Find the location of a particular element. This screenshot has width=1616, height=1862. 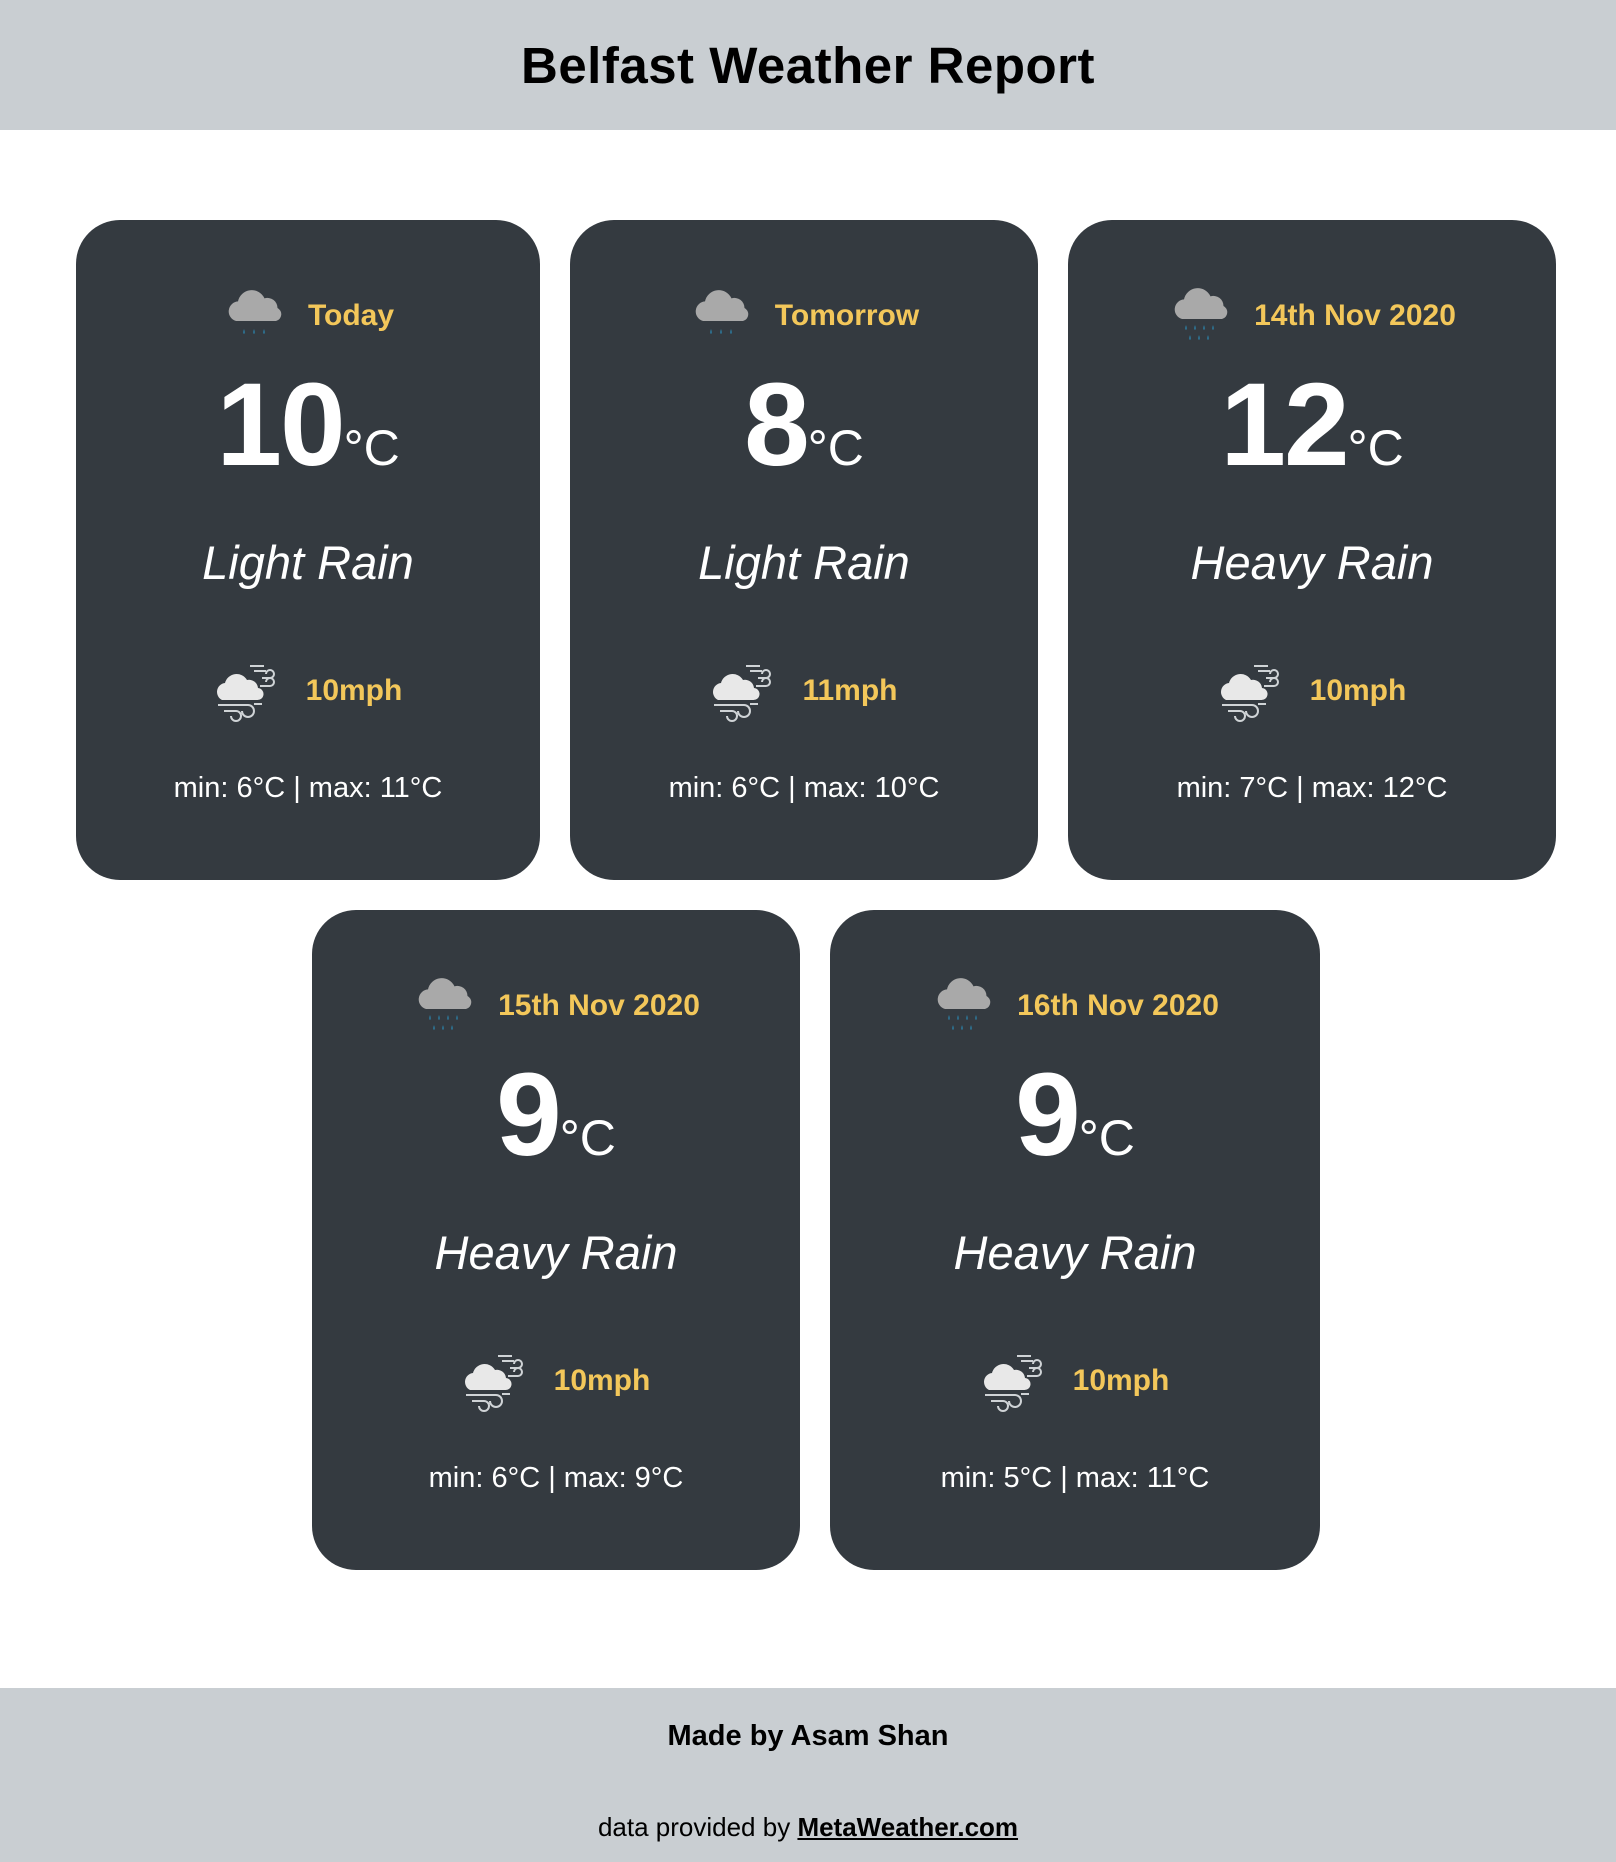

card-temperature: 12°C is located at coordinates (1312, 425).